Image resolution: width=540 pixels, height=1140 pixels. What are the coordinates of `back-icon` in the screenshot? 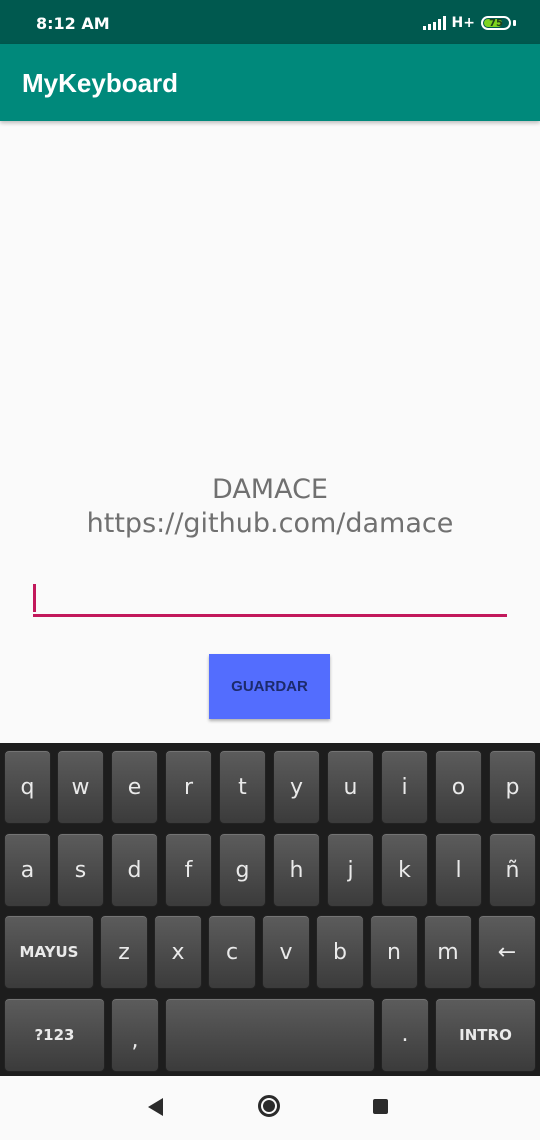 It's located at (155, 1107).